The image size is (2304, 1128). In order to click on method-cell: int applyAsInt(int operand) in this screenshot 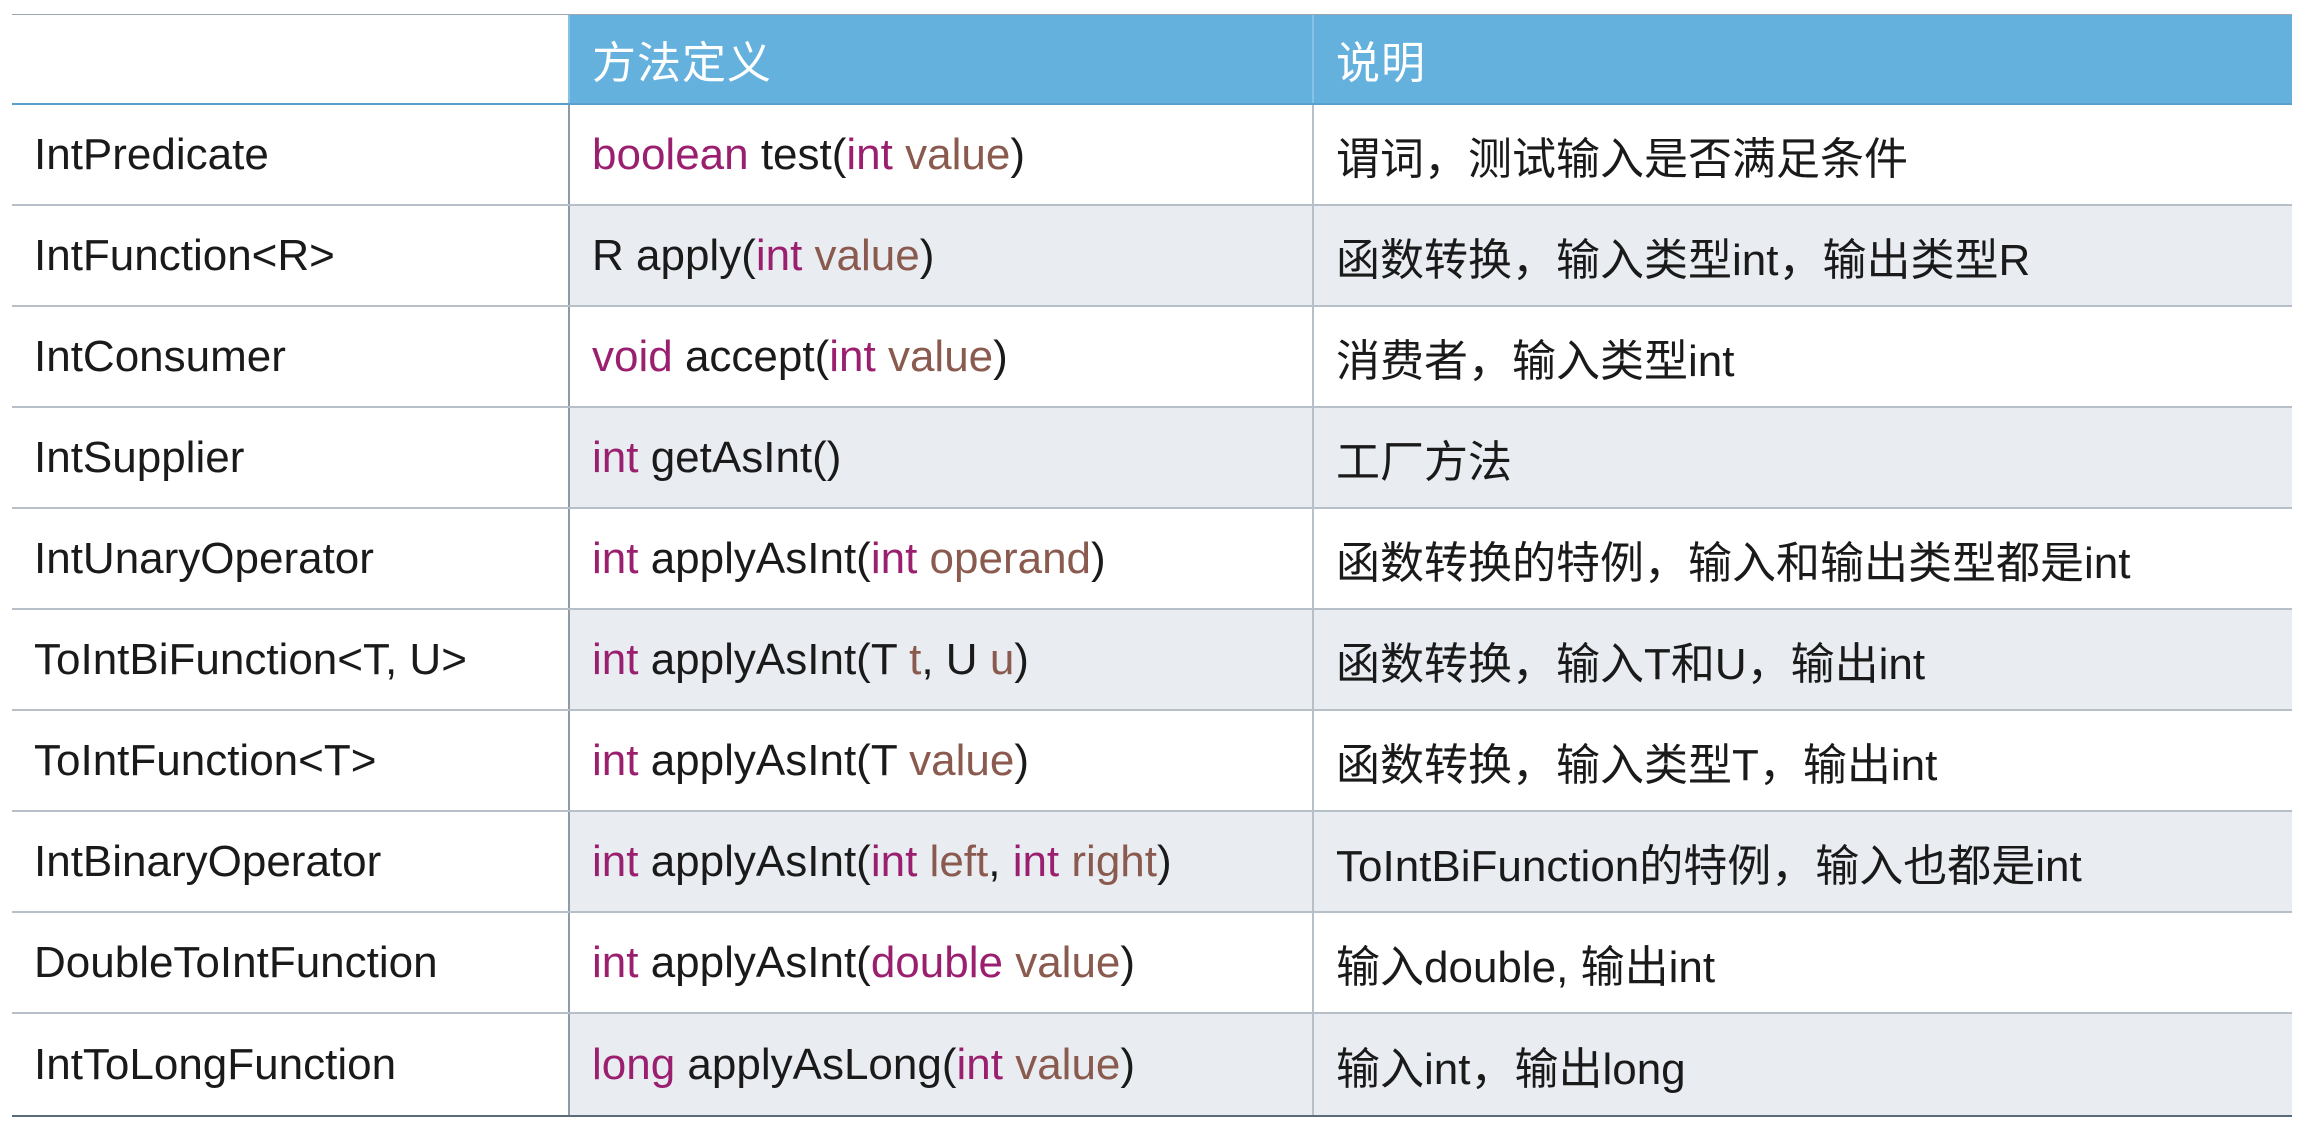, I will do `click(940, 558)`.